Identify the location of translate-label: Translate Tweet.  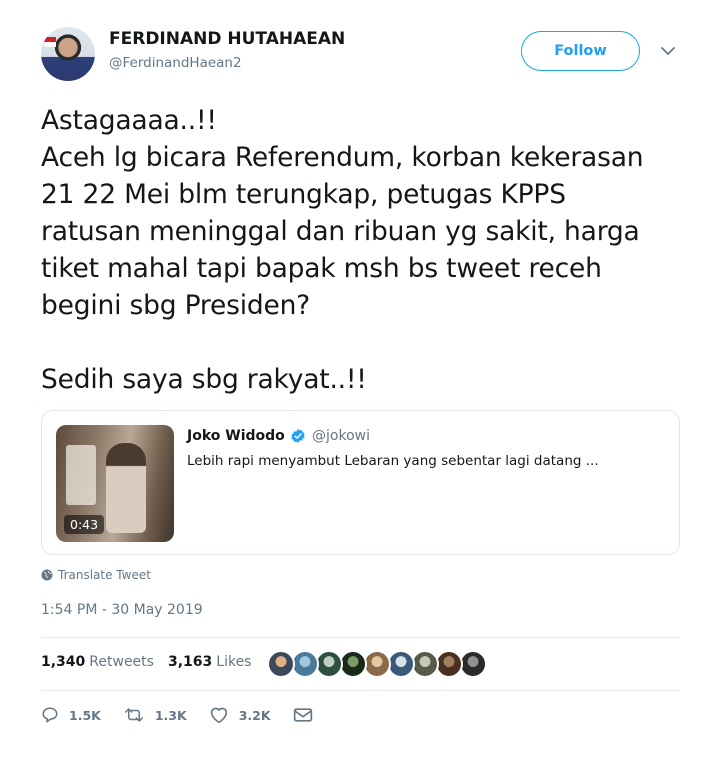
(104, 575).